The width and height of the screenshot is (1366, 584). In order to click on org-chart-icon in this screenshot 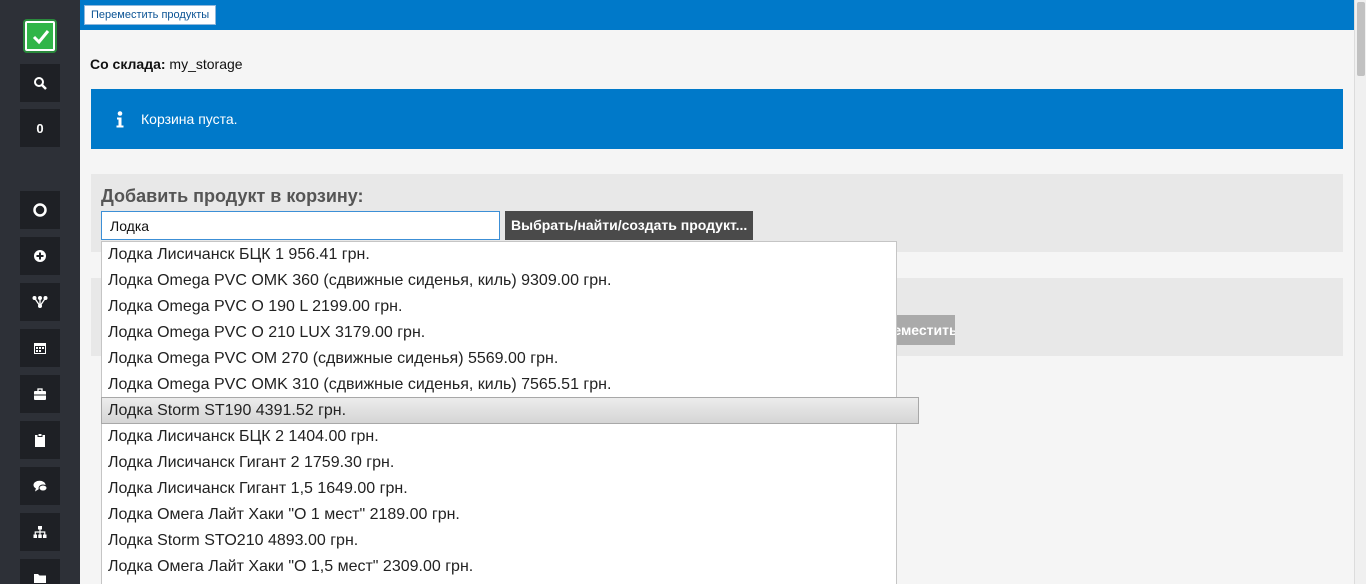, I will do `click(40, 532)`.